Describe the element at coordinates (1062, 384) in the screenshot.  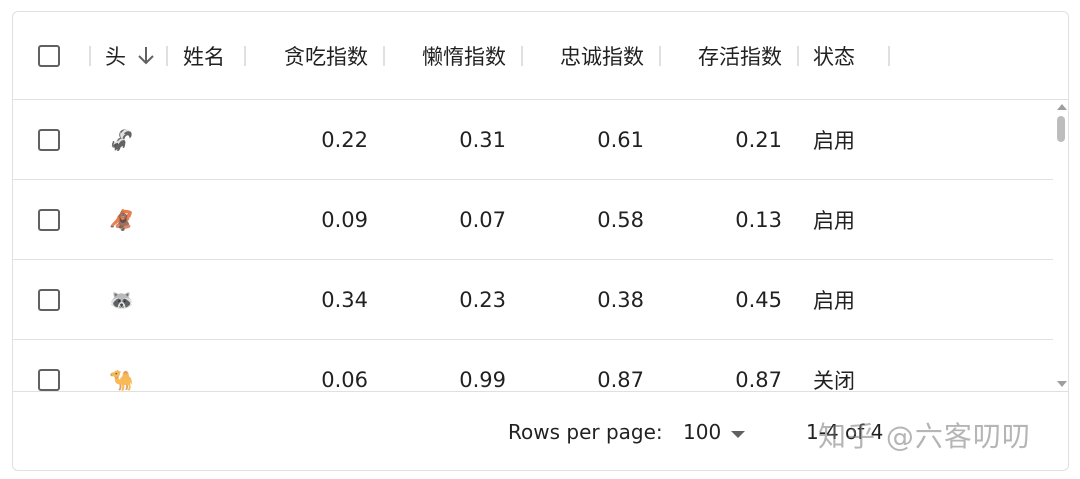
I see `scroll-down-icon` at that location.